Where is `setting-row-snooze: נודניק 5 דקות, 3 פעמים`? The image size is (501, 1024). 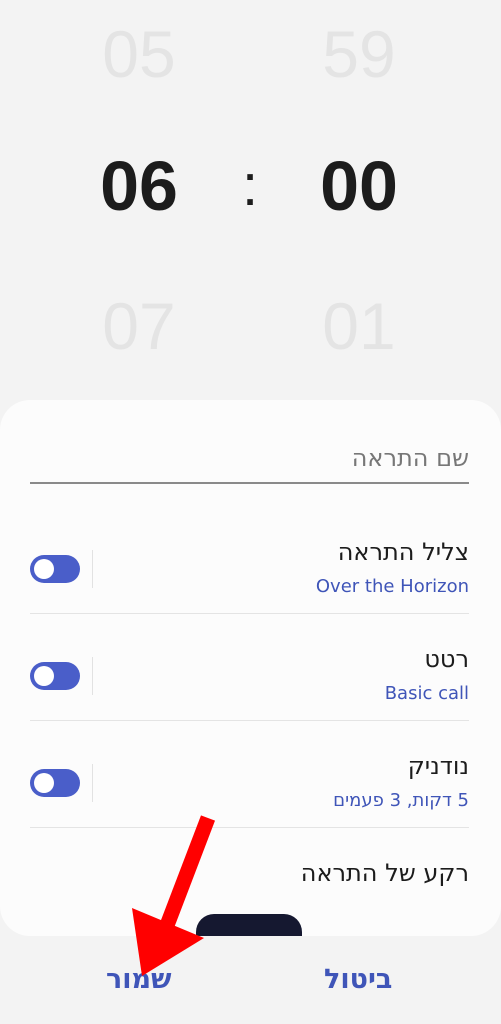
setting-row-snooze: נודניק 5 דקות, 3 פעמים is located at coordinates (249, 775).